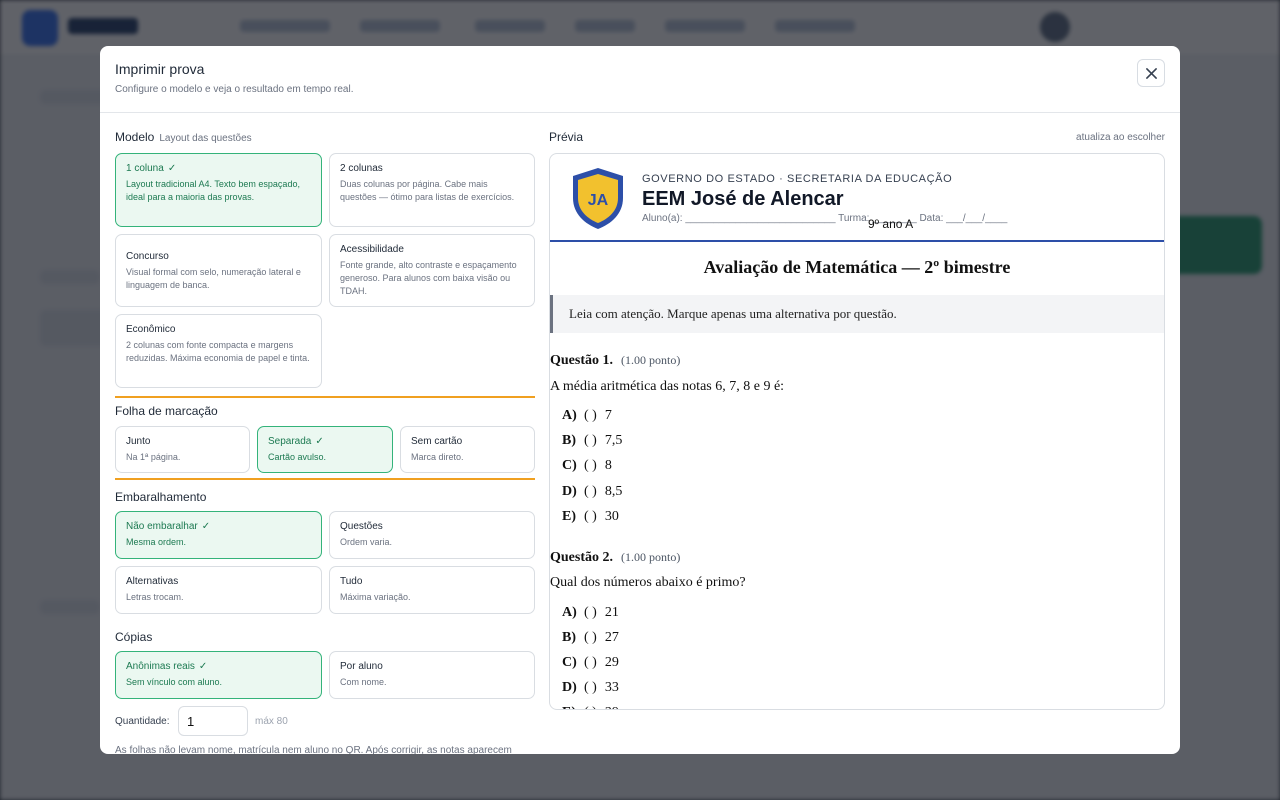  What do you see at coordinates (174, 682) in the screenshot?
I see `option-description: Sem vínculo com aluno.` at bounding box center [174, 682].